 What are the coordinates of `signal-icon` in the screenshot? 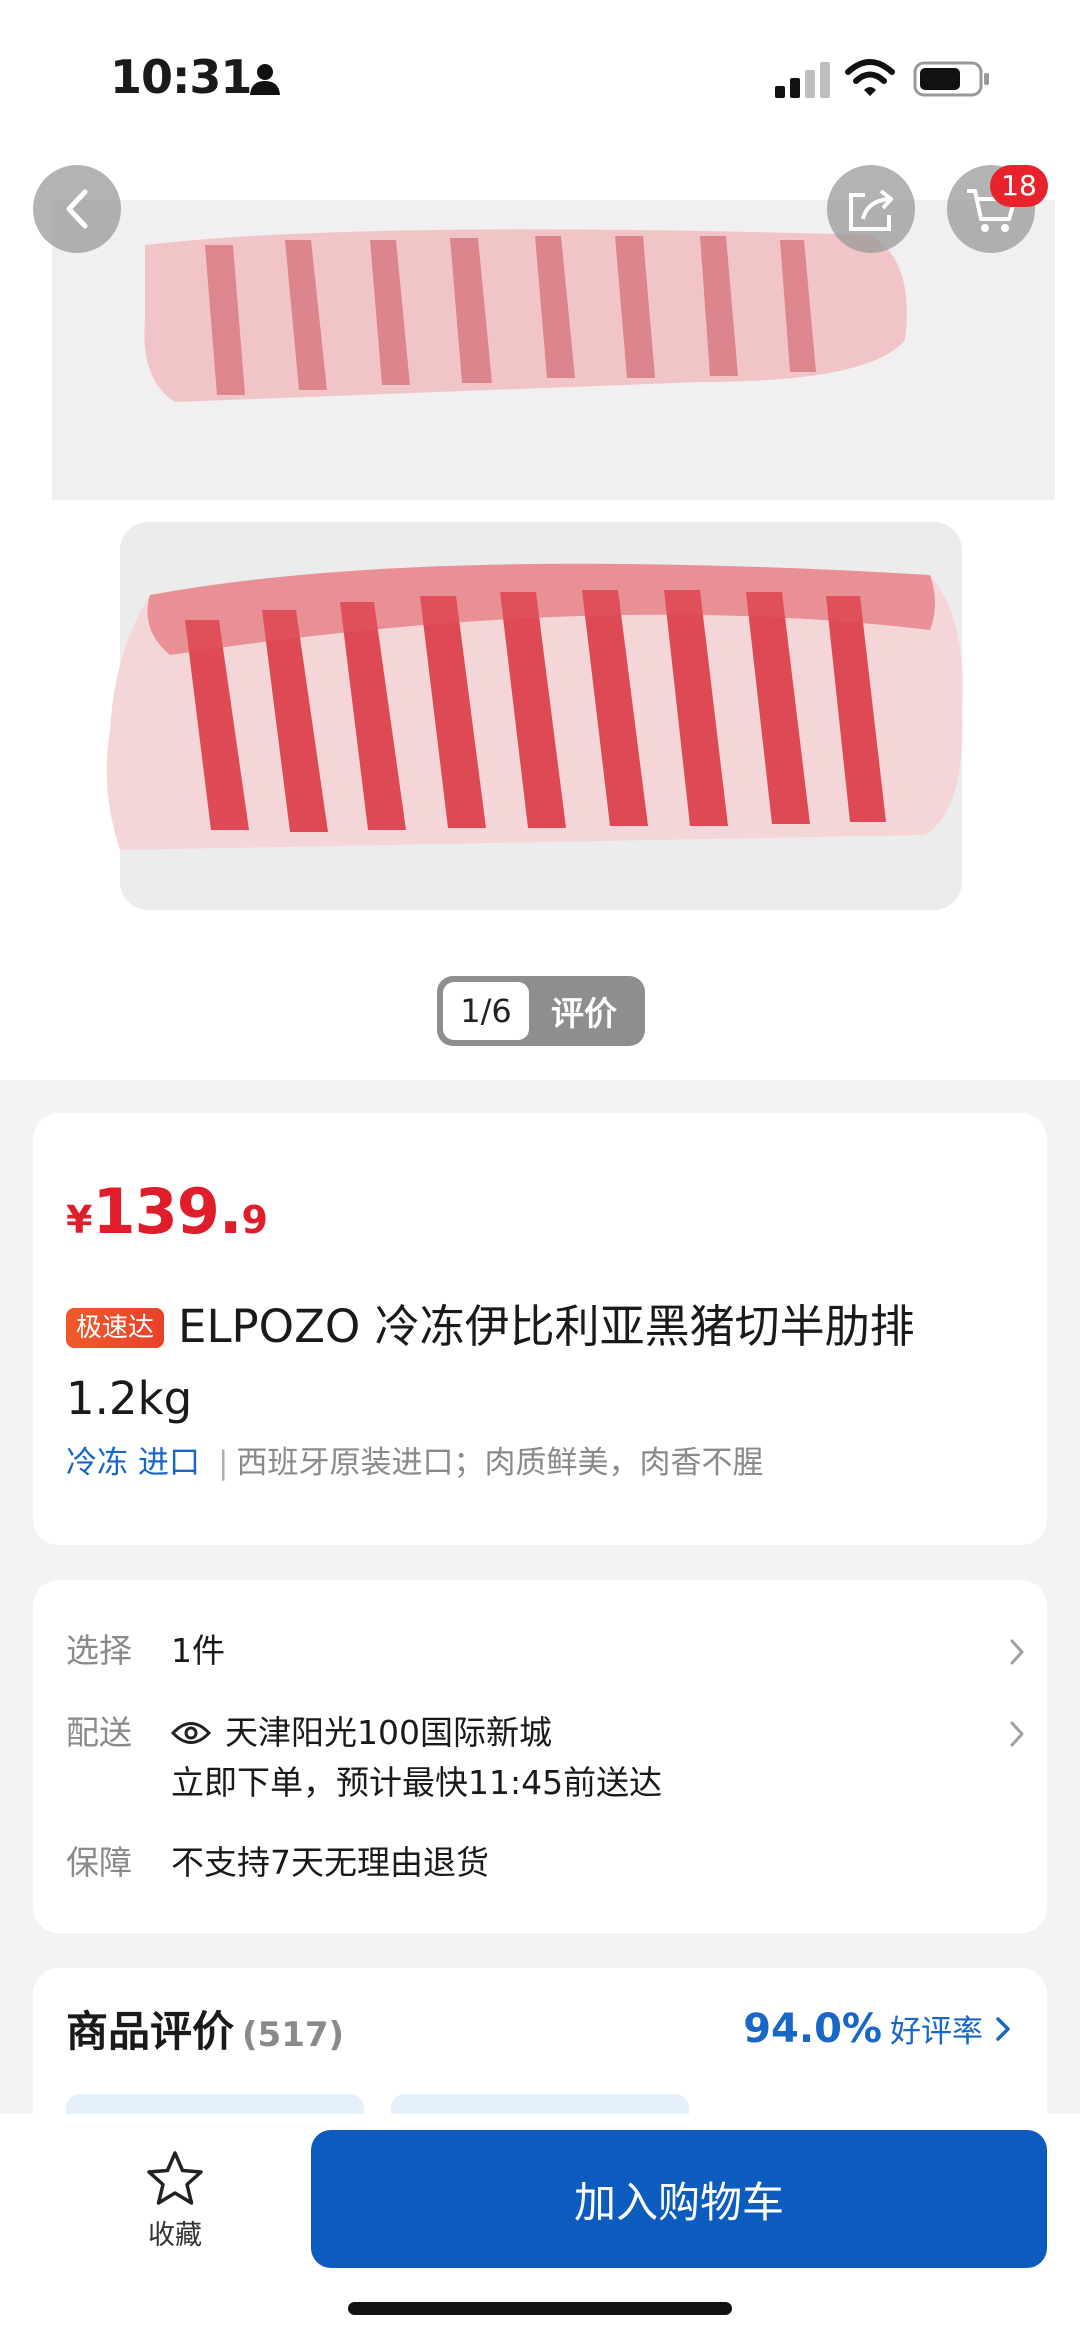 It's located at (802, 80).